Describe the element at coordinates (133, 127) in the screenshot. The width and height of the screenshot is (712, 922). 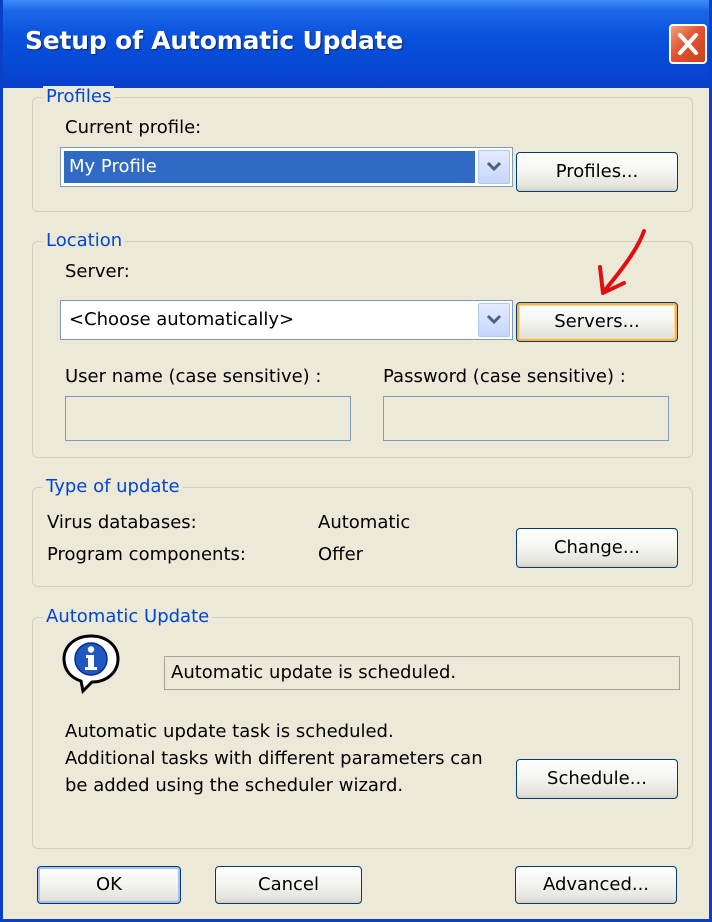
I see `current-profile-label: Current profile:` at that location.